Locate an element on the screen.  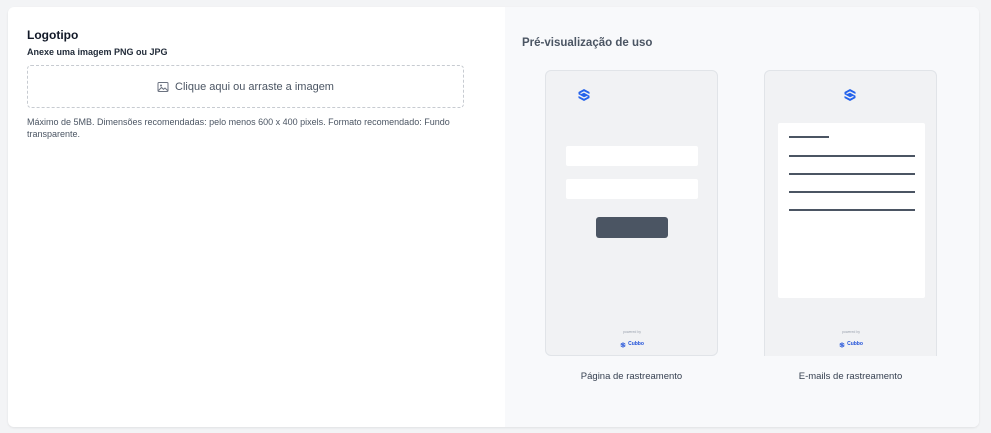
email-body-mock is located at coordinates (851, 210).